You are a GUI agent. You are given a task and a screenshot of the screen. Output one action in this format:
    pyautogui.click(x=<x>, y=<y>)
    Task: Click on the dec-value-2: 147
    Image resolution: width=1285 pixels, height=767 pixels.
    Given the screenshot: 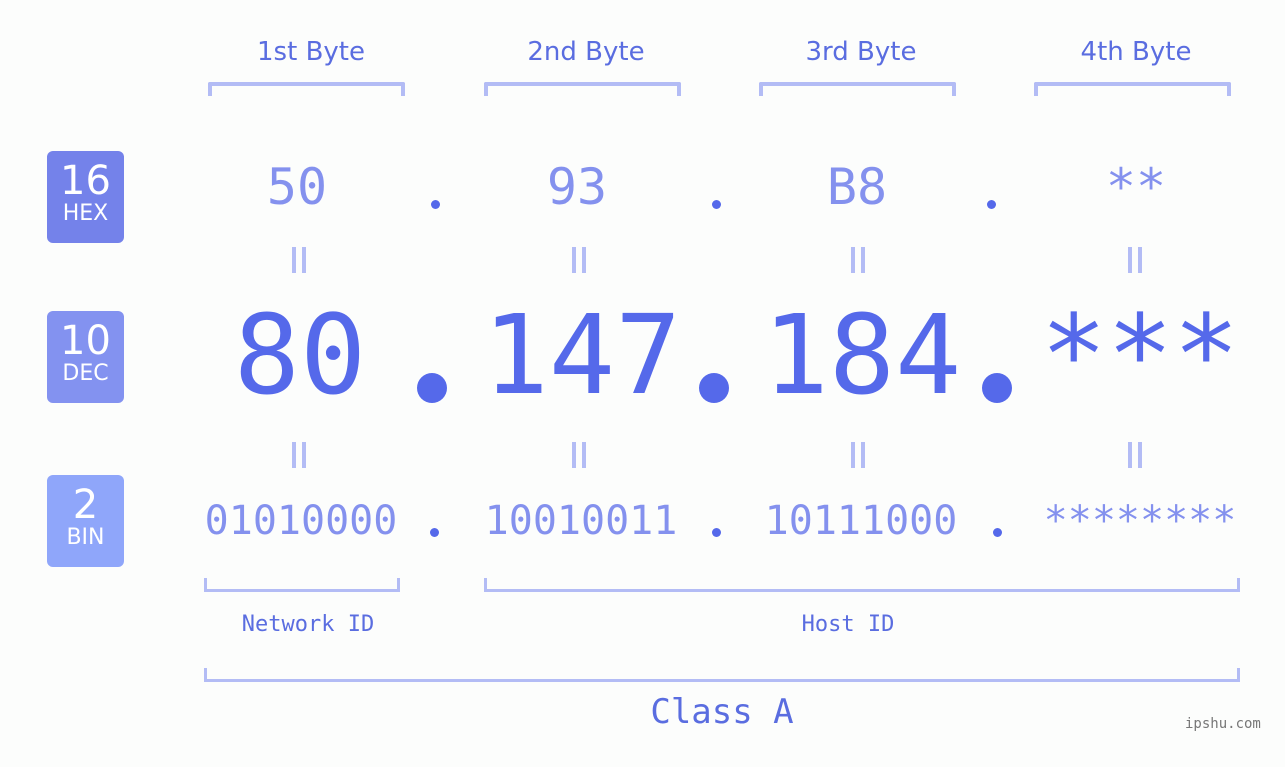 What is the action you would take?
    pyautogui.click(x=582, y=355)
    